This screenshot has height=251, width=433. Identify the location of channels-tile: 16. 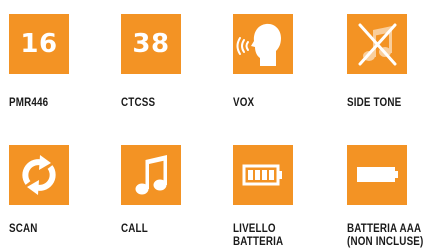
(39, 44).